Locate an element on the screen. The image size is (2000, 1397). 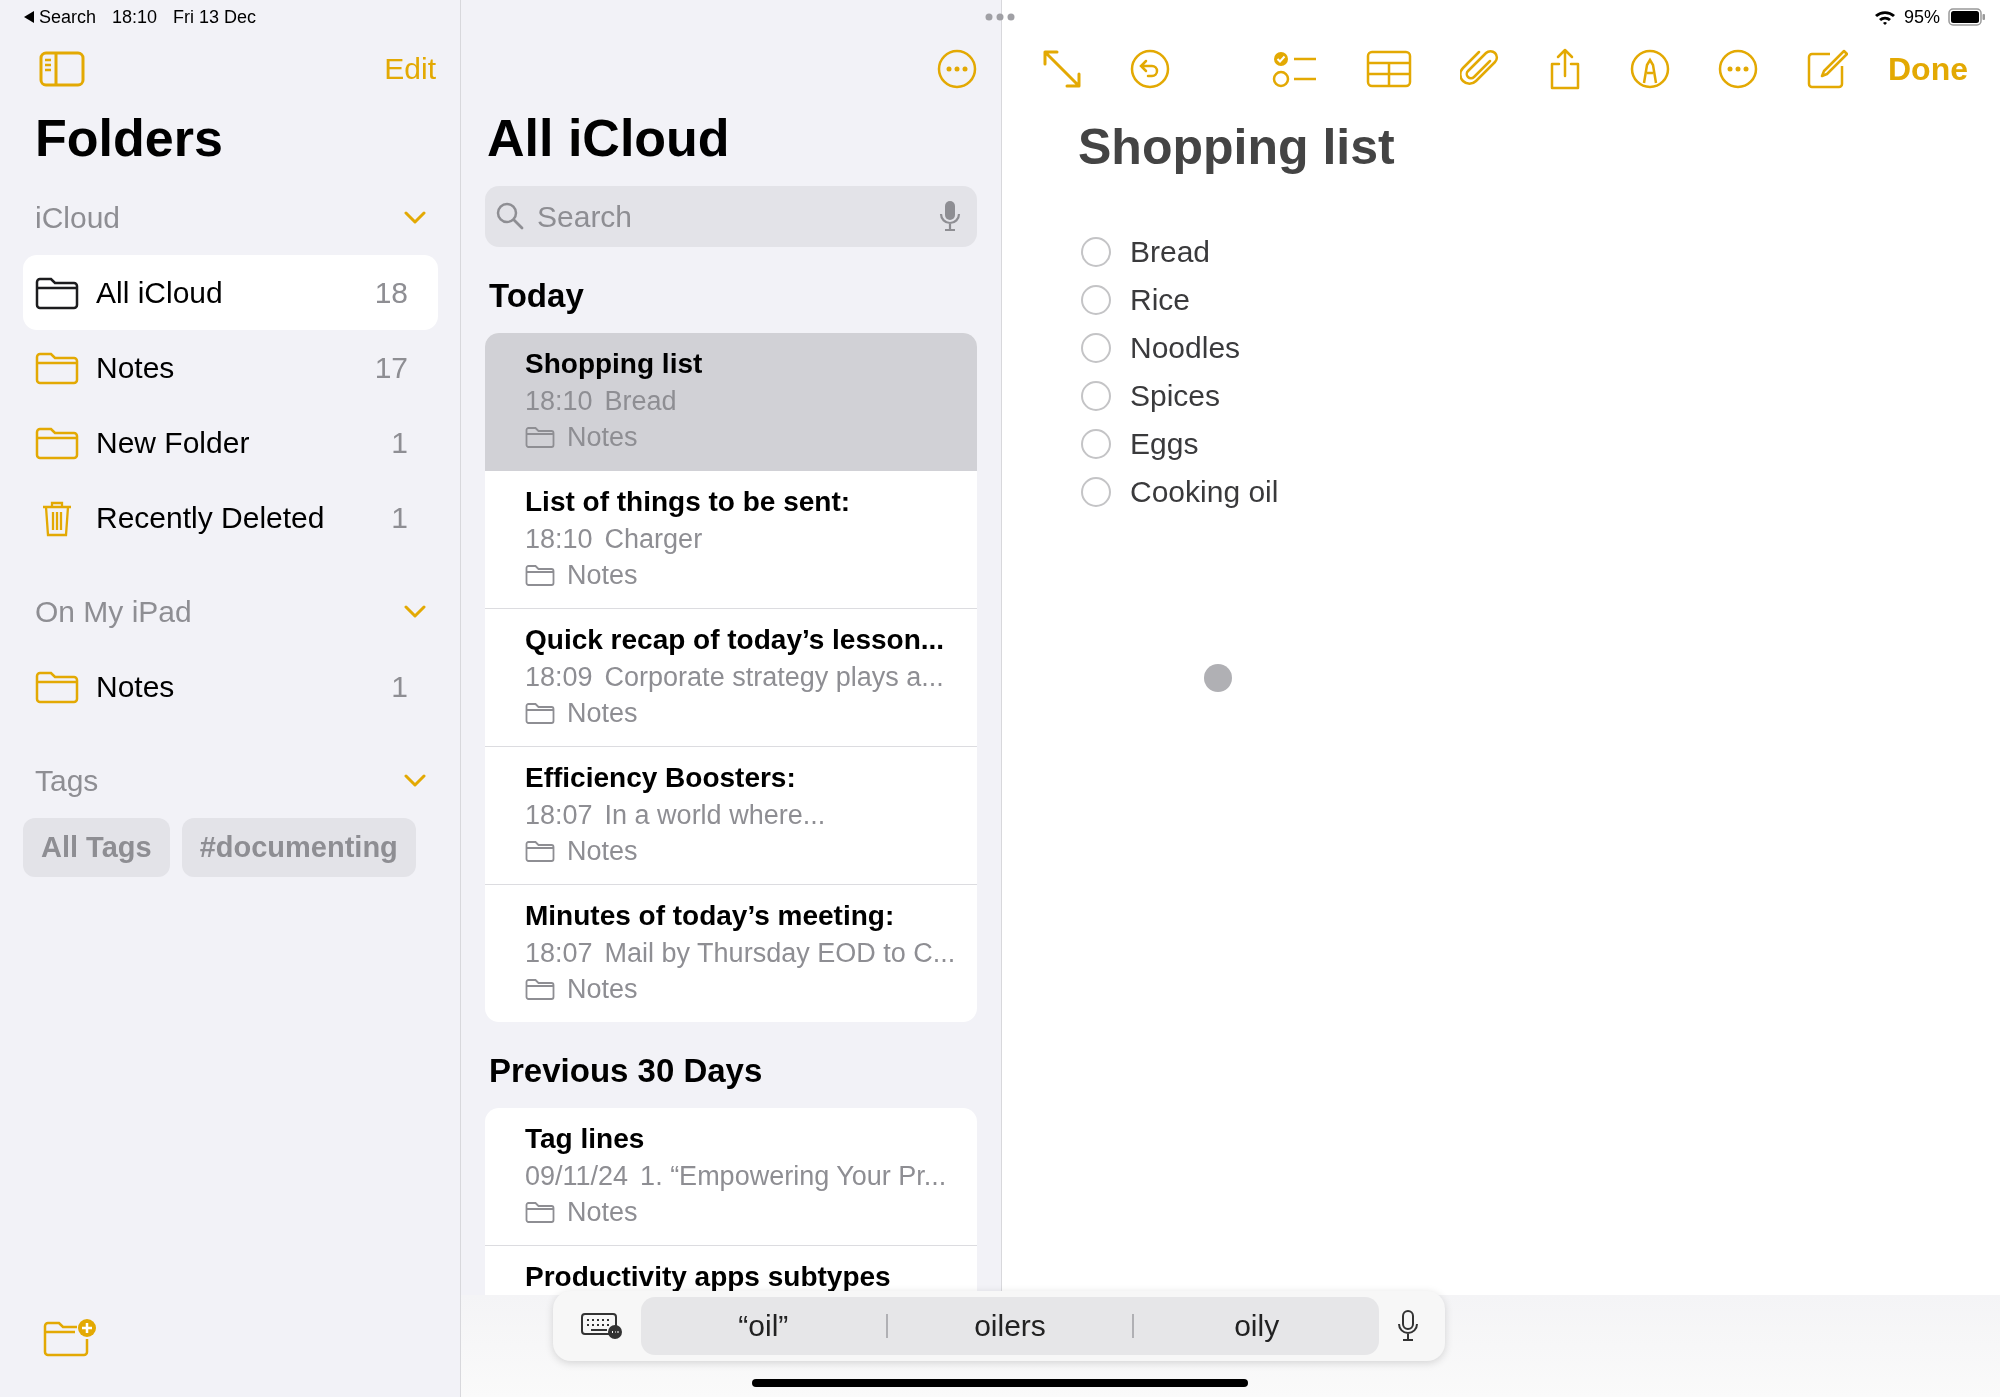
note-row: Efficiency Boosters: 18:07 In a world where... Notes is located at coordinates (731, 816).